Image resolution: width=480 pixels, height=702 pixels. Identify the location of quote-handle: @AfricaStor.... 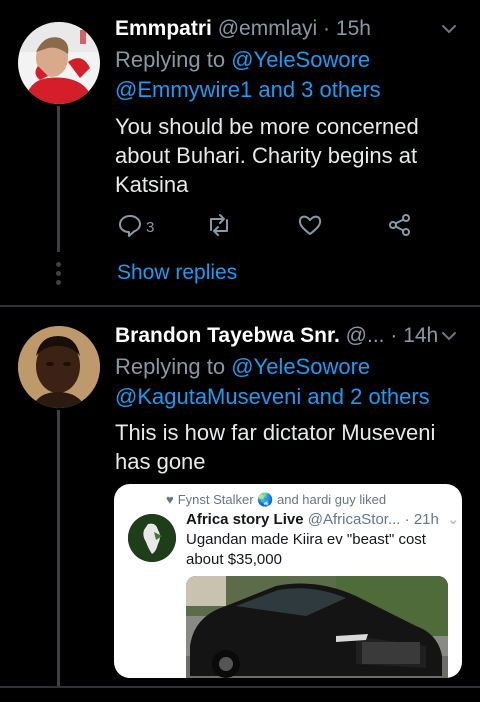
(354, 519).